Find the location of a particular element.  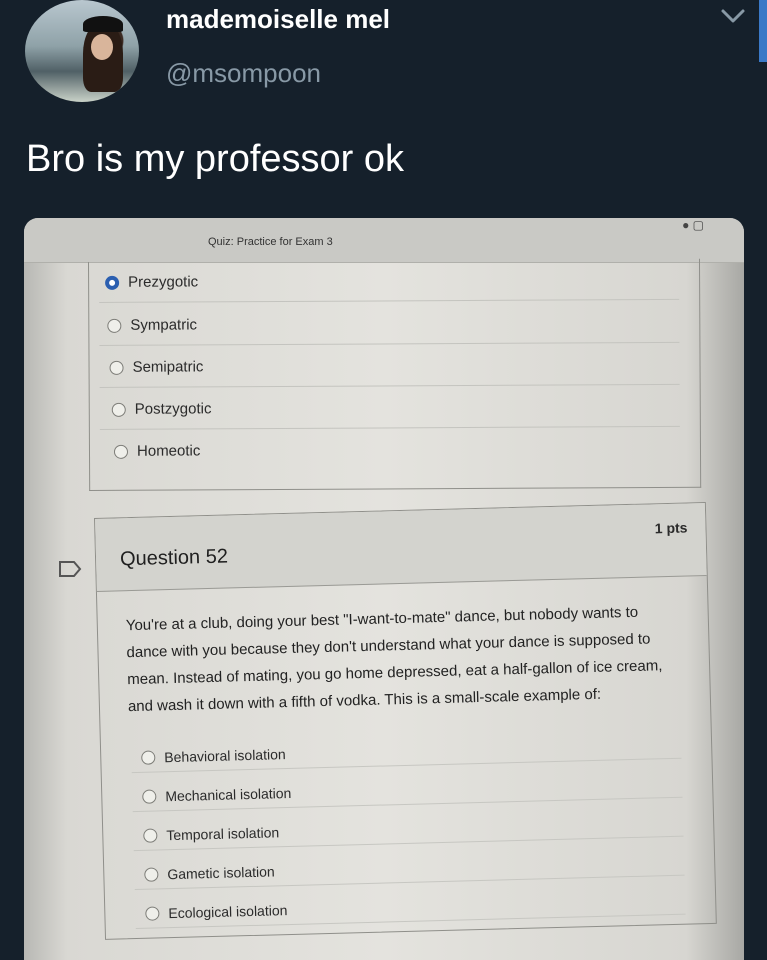

chevron-down-icon is located at coordinates (733, 16).